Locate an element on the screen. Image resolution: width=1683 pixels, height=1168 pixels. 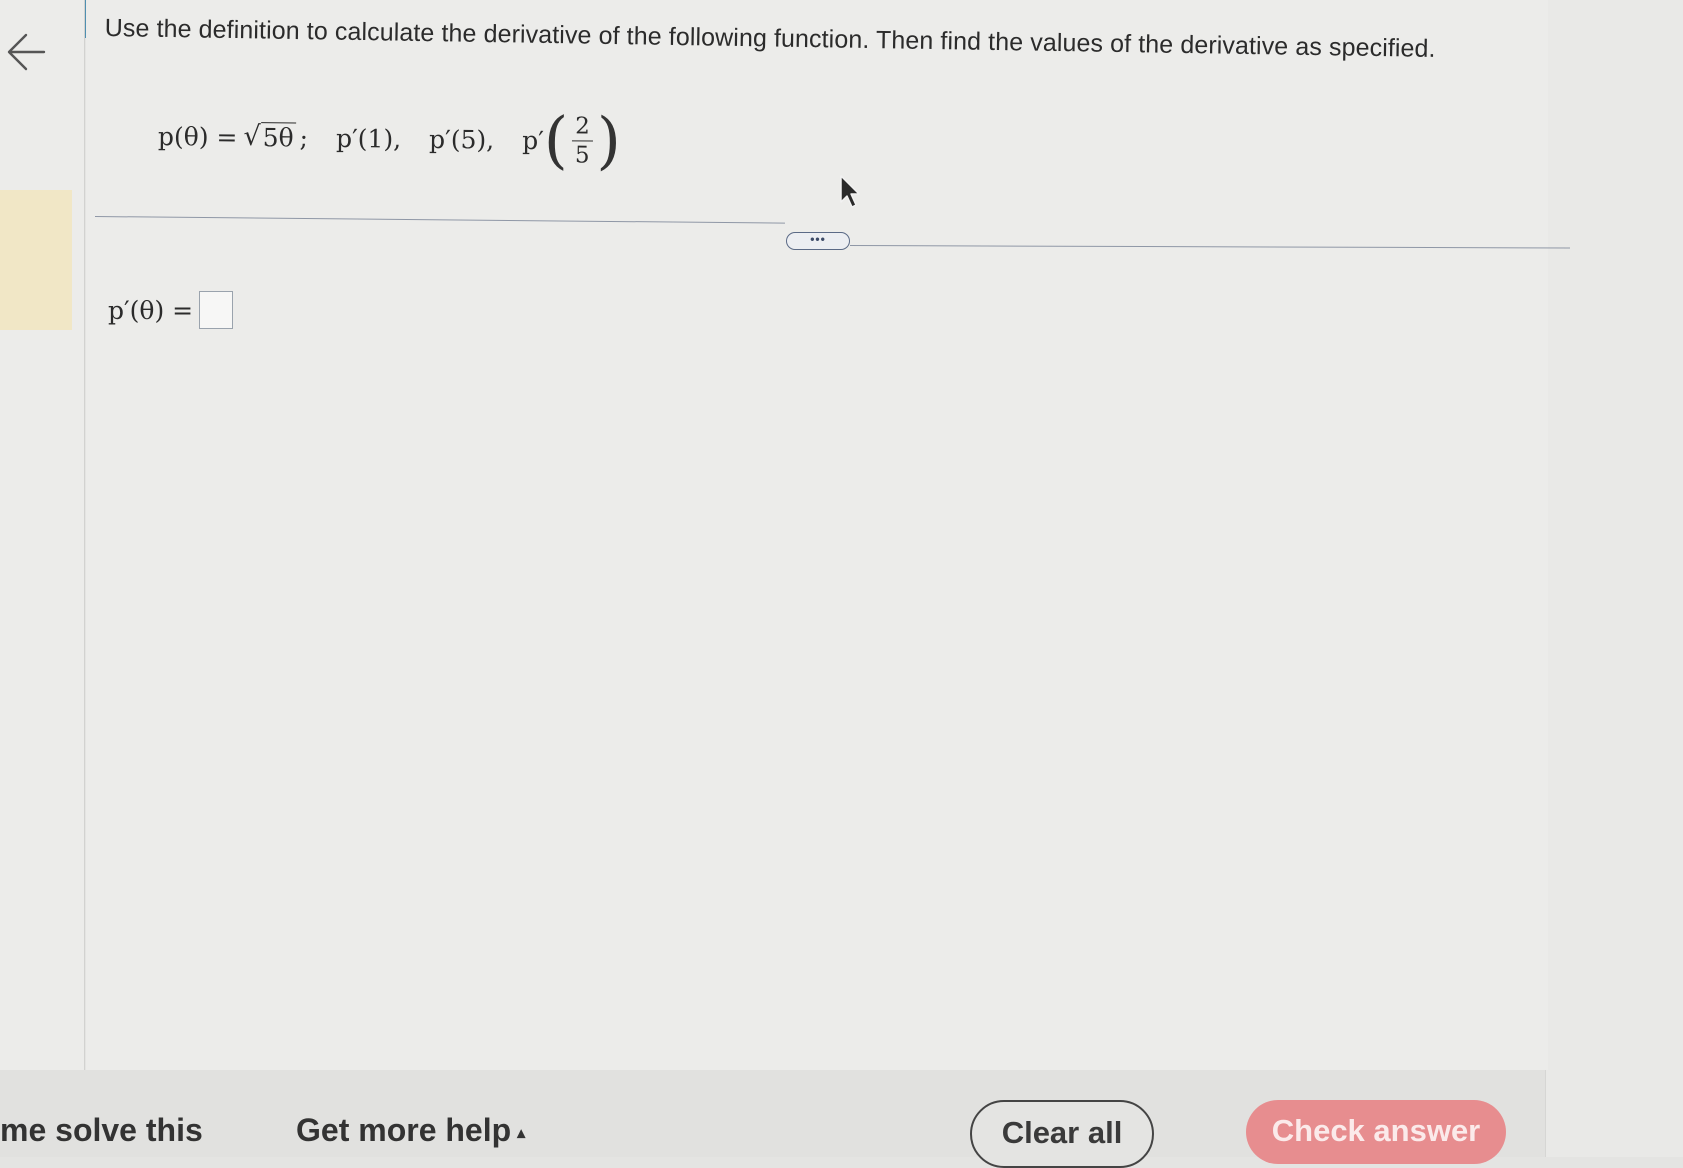
help-me-solve-link: me solve this is located at coordinates (101, 1130).